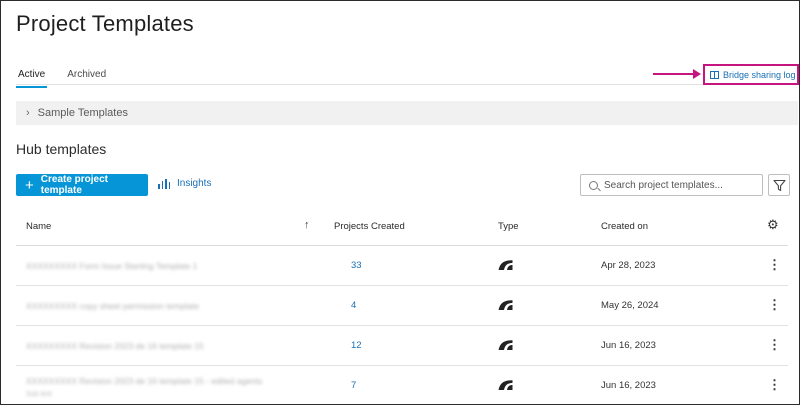 The width and height of the screenshot is (800, 405). What do you see at coordinates (307, 225) in the screenshot?
I see `sort-ascending-icon: ↑` at bounding box center [307, 225].